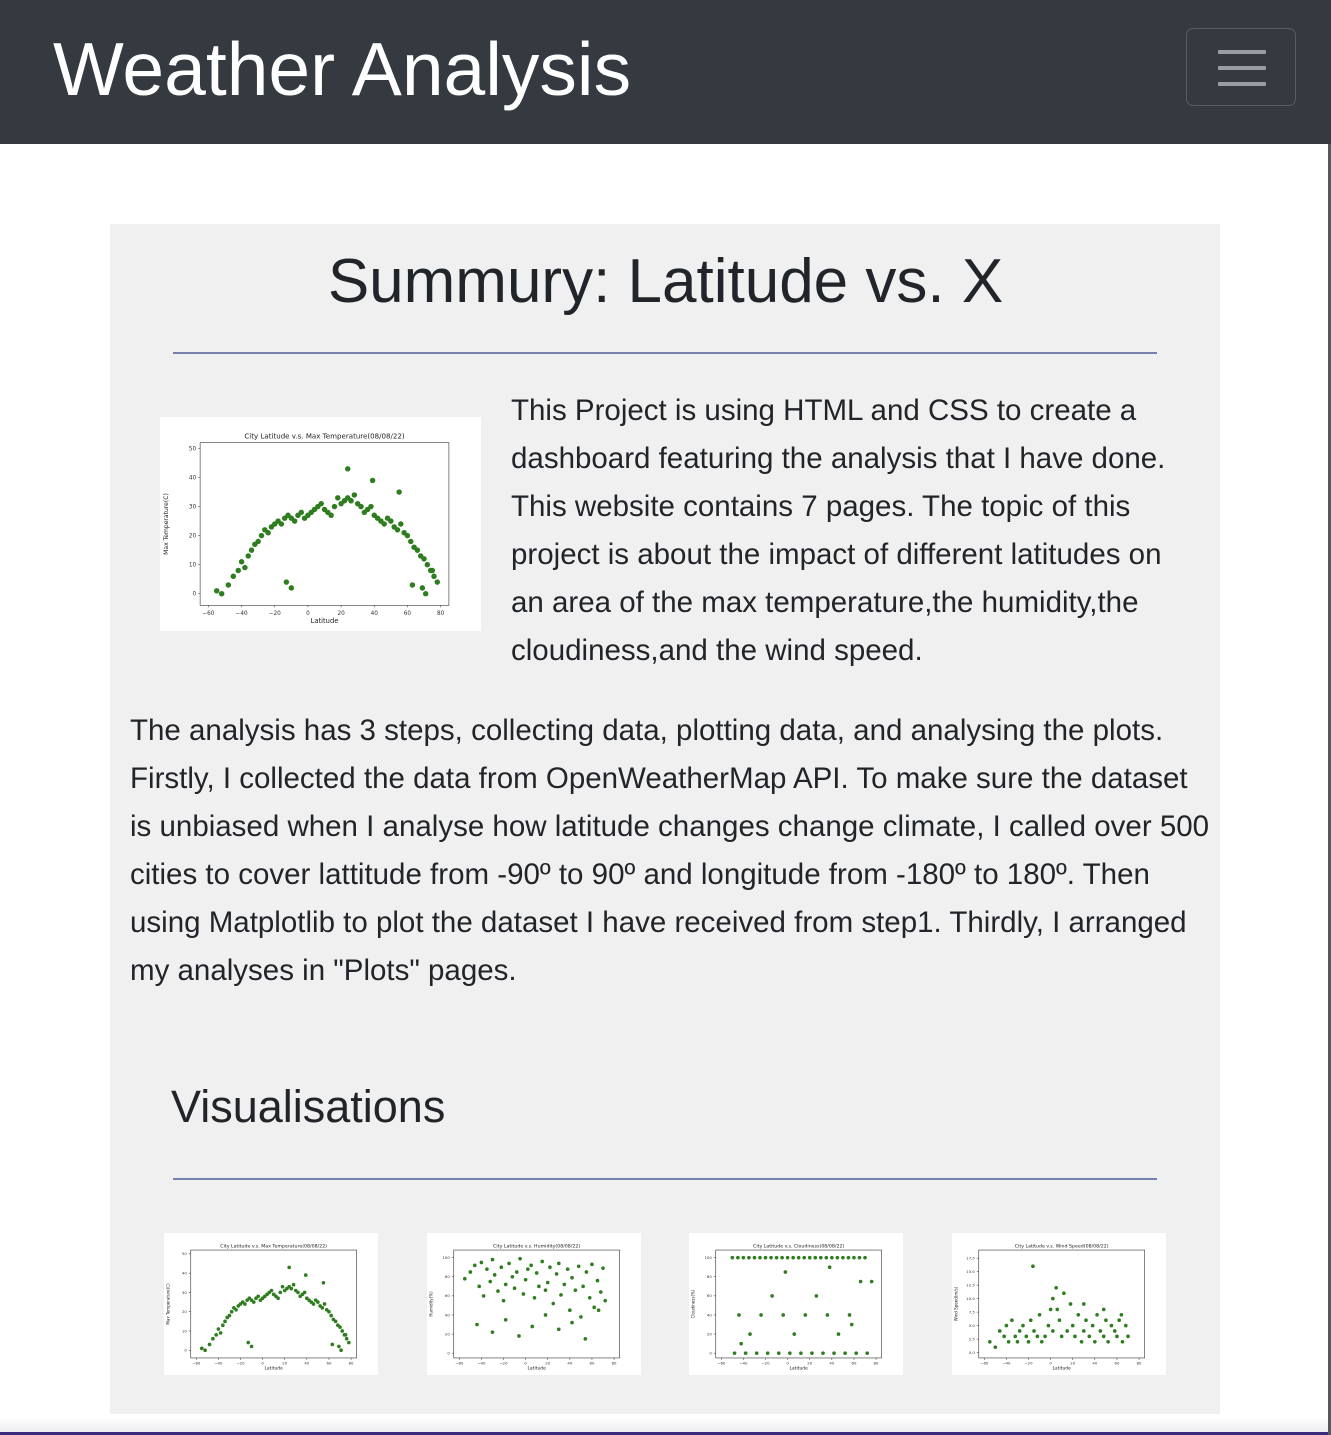  I want to click on y-tick-label: 60, so click(447, 1295).